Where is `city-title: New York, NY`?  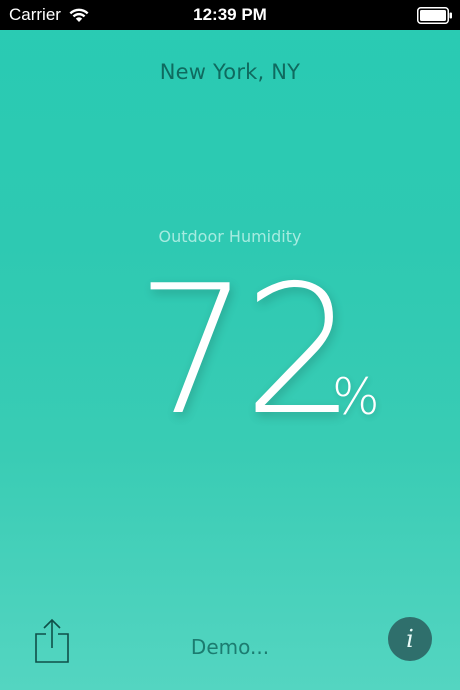 city-title: New York, NY is located at coordinates (230, 72).